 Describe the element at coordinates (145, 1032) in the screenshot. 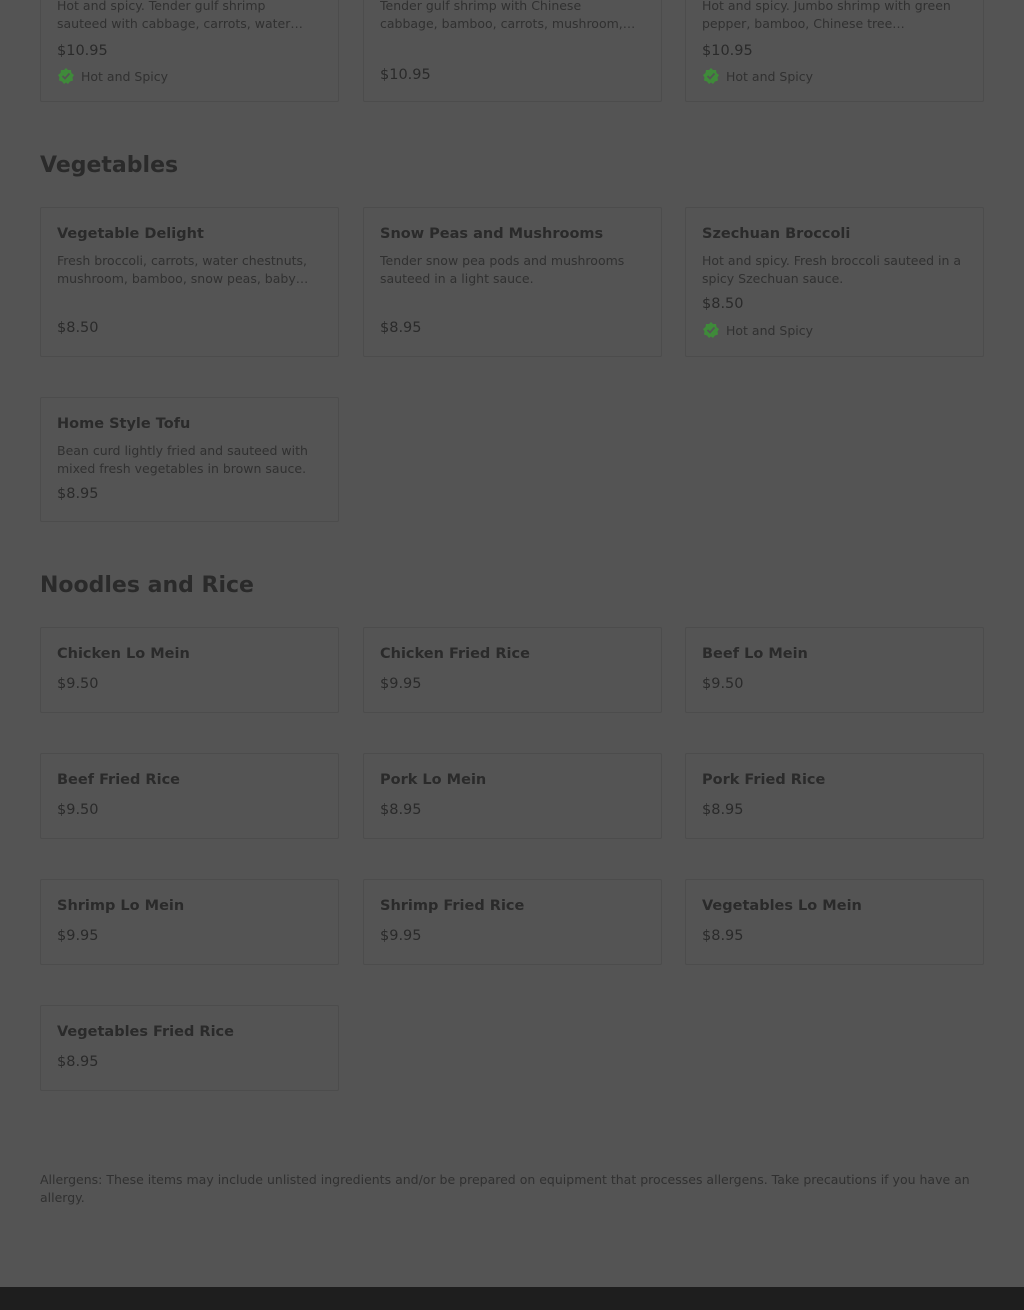

I see `menu-item-name: Vegetables Fried Rice` at that location.